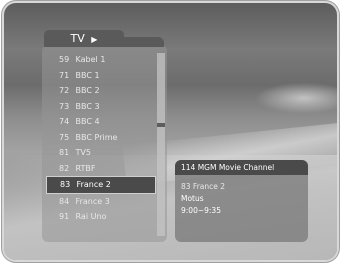 This screenshot has height=266, width=344. I want to click on channel-name: TV5, so click(83, 152).